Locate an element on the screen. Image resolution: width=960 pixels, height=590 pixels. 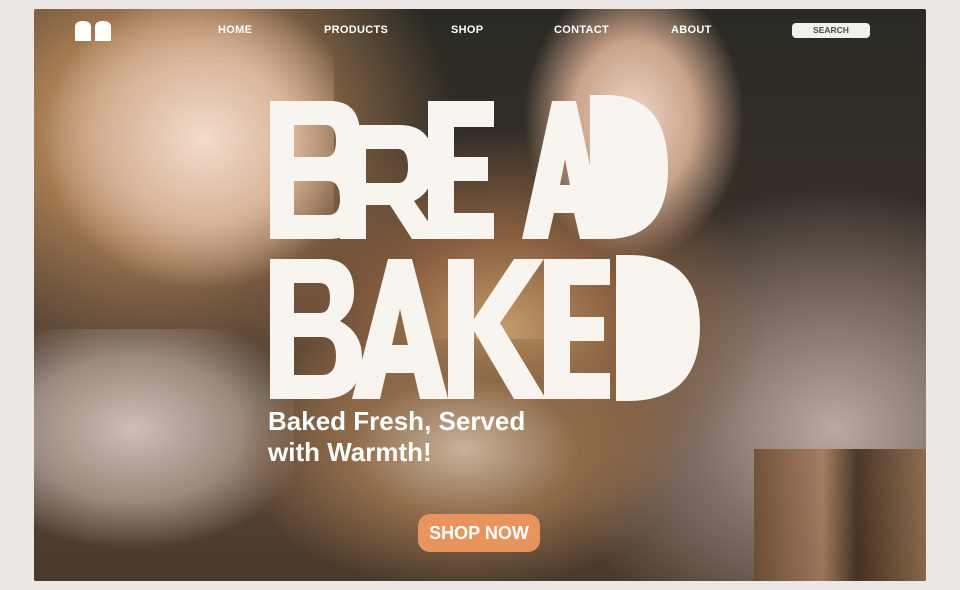
nav-contact-link: CONTACT is located at coordinates (581, 30).